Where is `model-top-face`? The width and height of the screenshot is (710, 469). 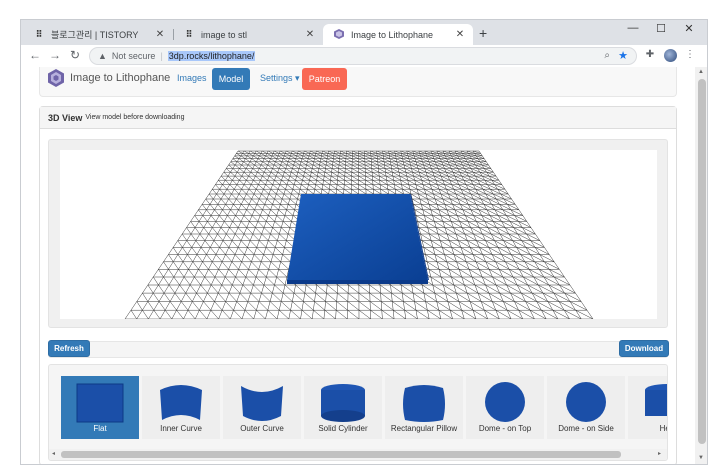
model-top-face is located at coordinates (357, 237).